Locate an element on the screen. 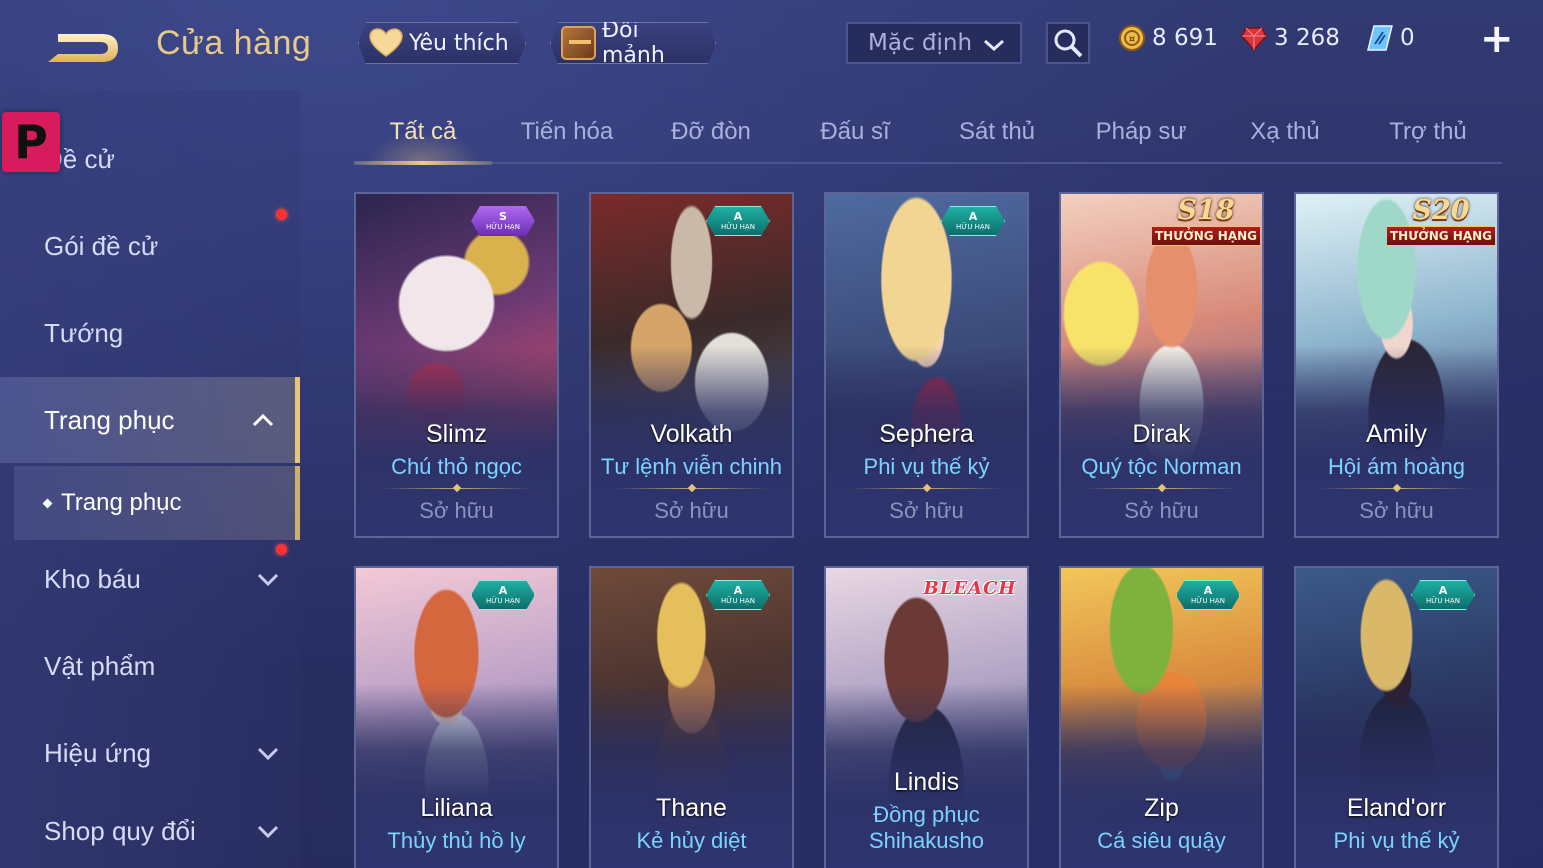  ruby-balance: 3 268 is located at coordinates (1290, 38).